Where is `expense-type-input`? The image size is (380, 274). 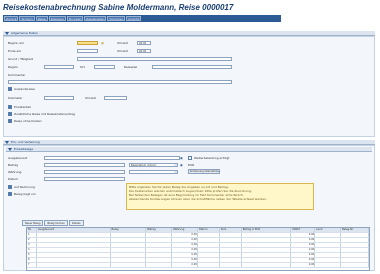 expense-type-input is located at coordinates (112, 158).